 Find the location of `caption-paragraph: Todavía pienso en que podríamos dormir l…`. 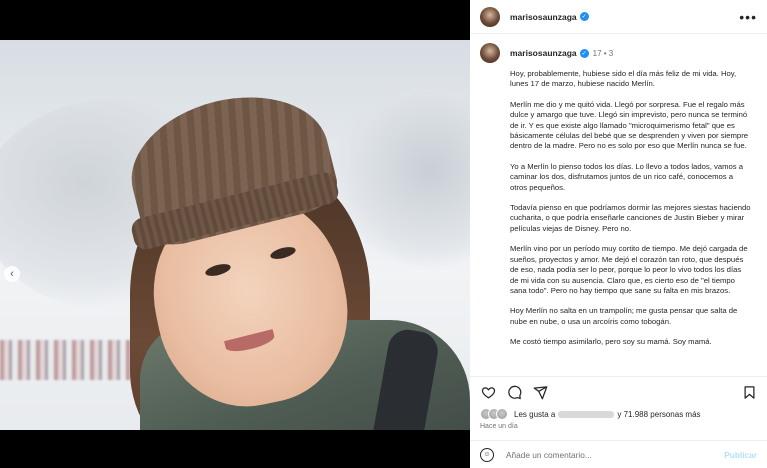

caption-paragraph: Todavía pienso en que podríamos dormir l… is located at coordinates (630, 218).